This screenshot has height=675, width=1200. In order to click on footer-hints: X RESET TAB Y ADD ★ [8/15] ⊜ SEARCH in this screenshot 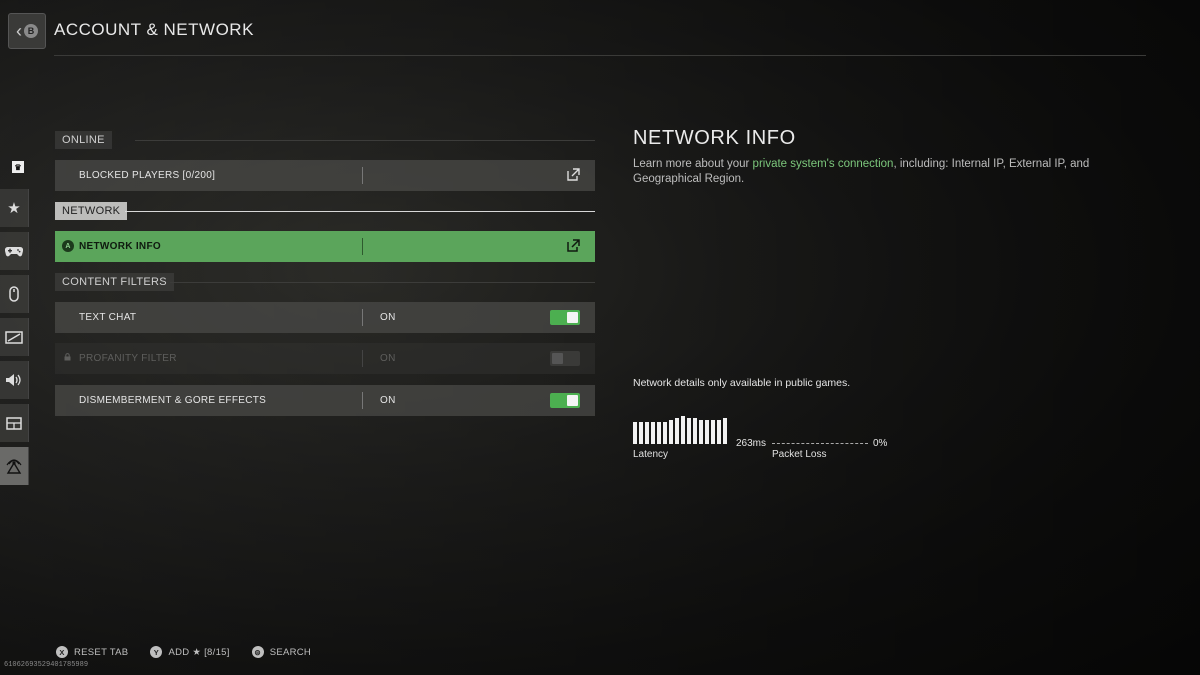, I will do `click(194, 652)`.